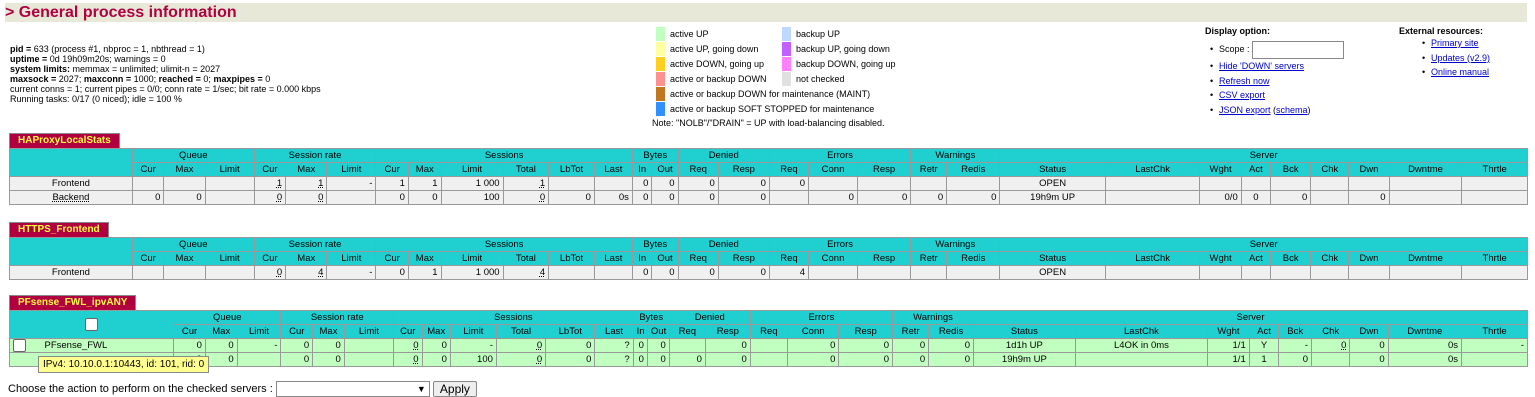  What do you see at coordinates (1264, 345) in the screenshot?
I see `cell-value: Y` at bounding box center [1264, 345].